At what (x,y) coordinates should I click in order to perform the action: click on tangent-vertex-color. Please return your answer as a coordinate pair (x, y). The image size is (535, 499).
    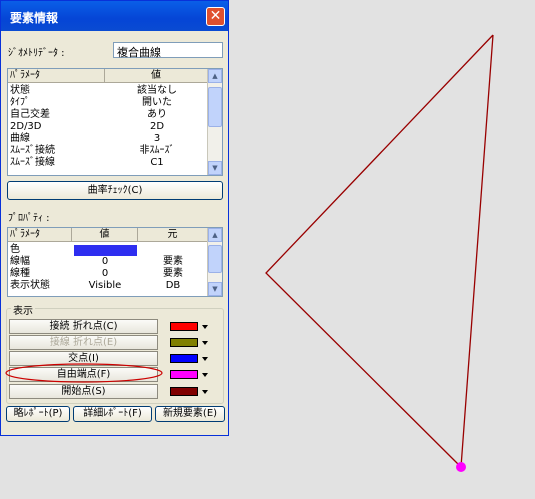
    Looking at the image, I should click on (184, 342).